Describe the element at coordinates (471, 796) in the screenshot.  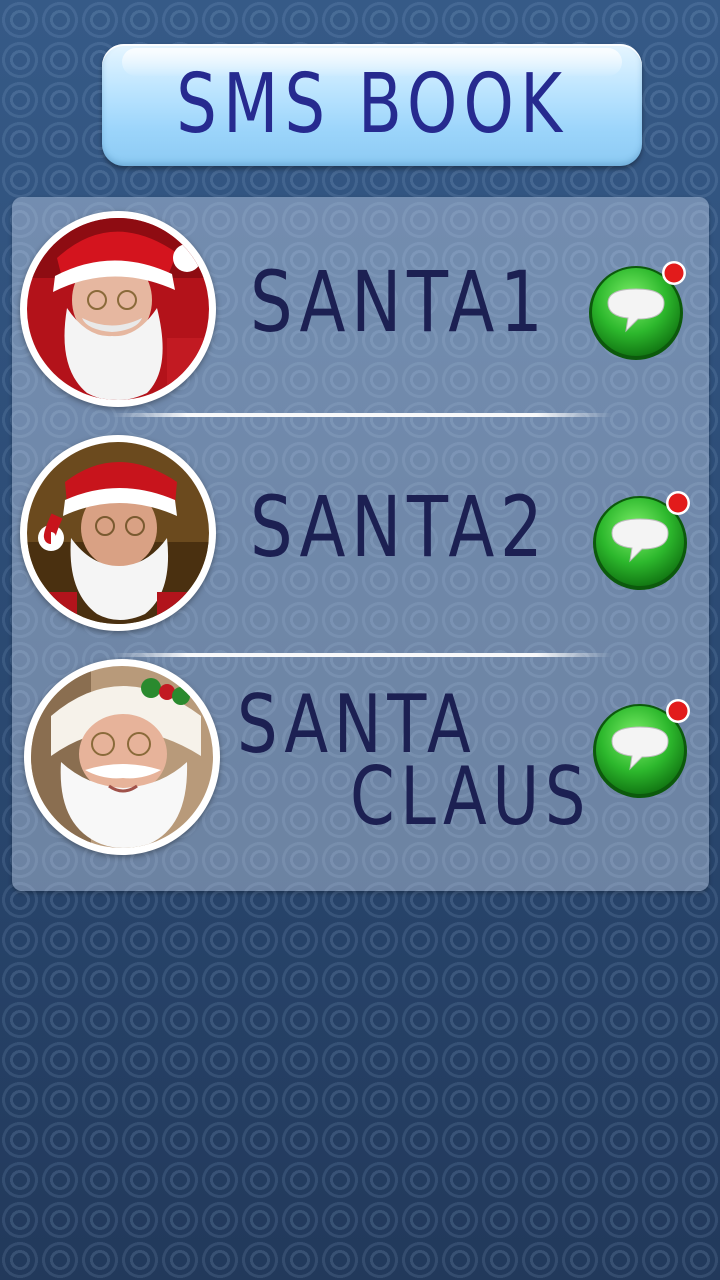
I see `contact-name-line-2: CLAUS` at that location.